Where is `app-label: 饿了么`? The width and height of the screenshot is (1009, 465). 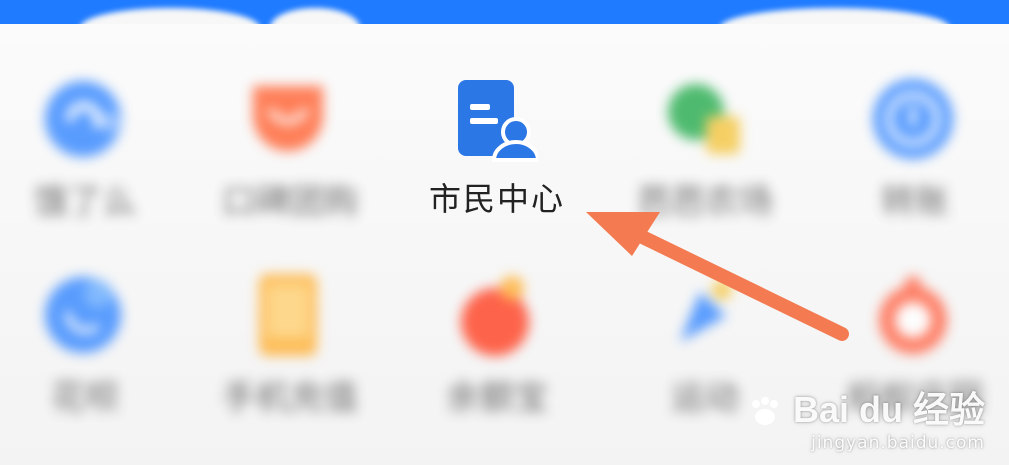 app-label: 饿了么 is located at coordinates (85, 202).